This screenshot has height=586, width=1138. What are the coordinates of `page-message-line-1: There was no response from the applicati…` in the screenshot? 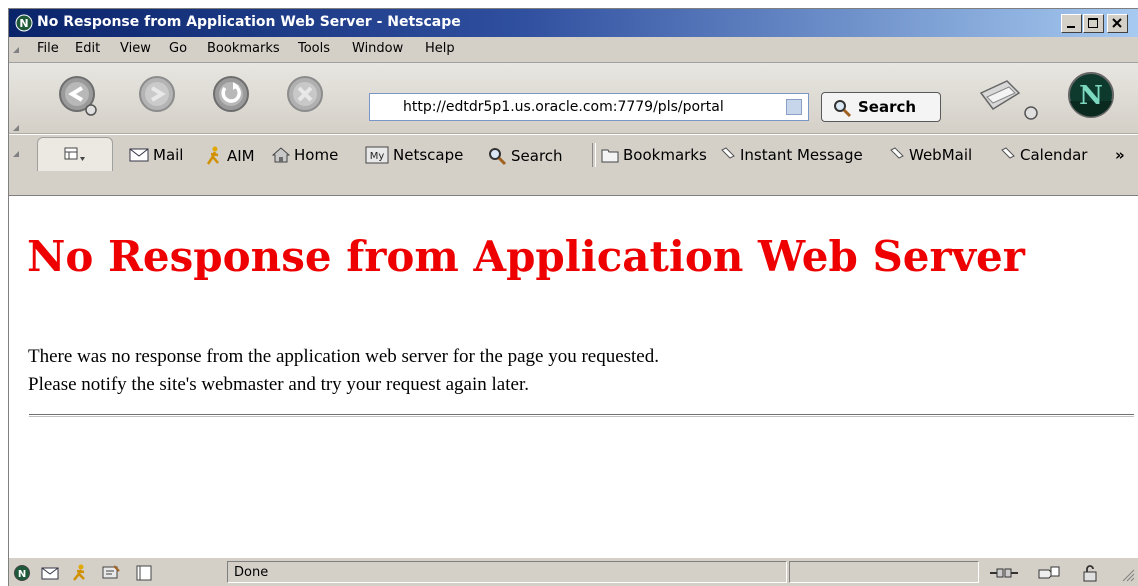 It's located at (343, 356).